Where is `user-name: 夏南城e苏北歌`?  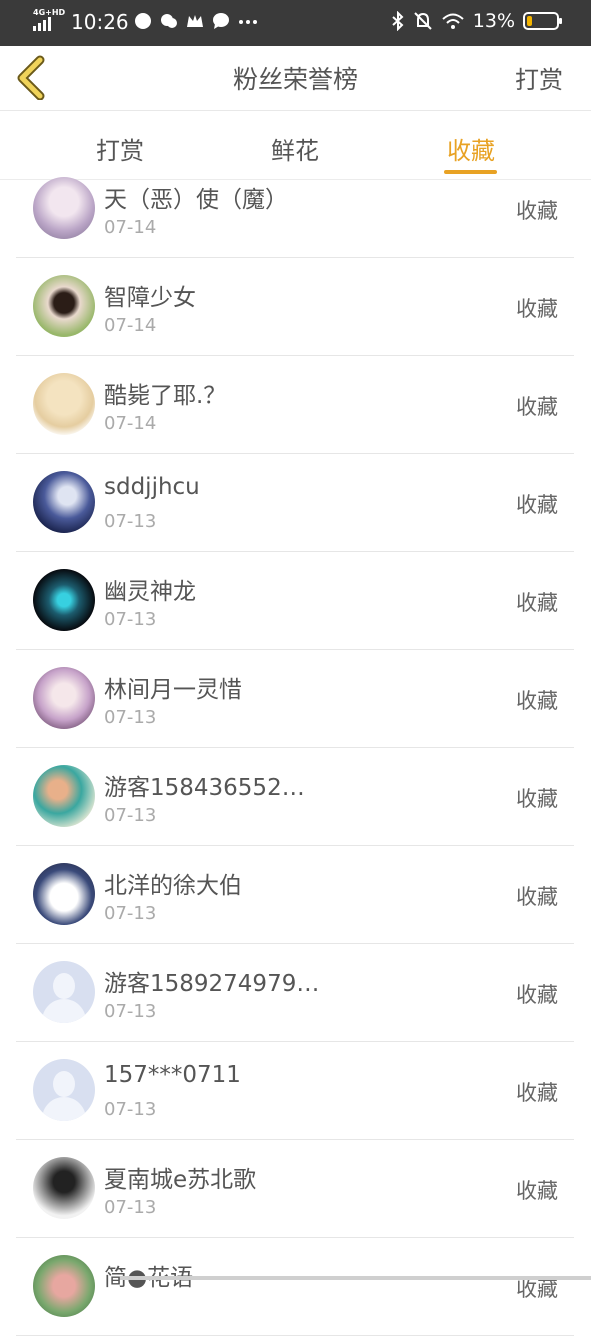
user-name: 夏南城e苏北歌 is located at coordinates (180, 1180).